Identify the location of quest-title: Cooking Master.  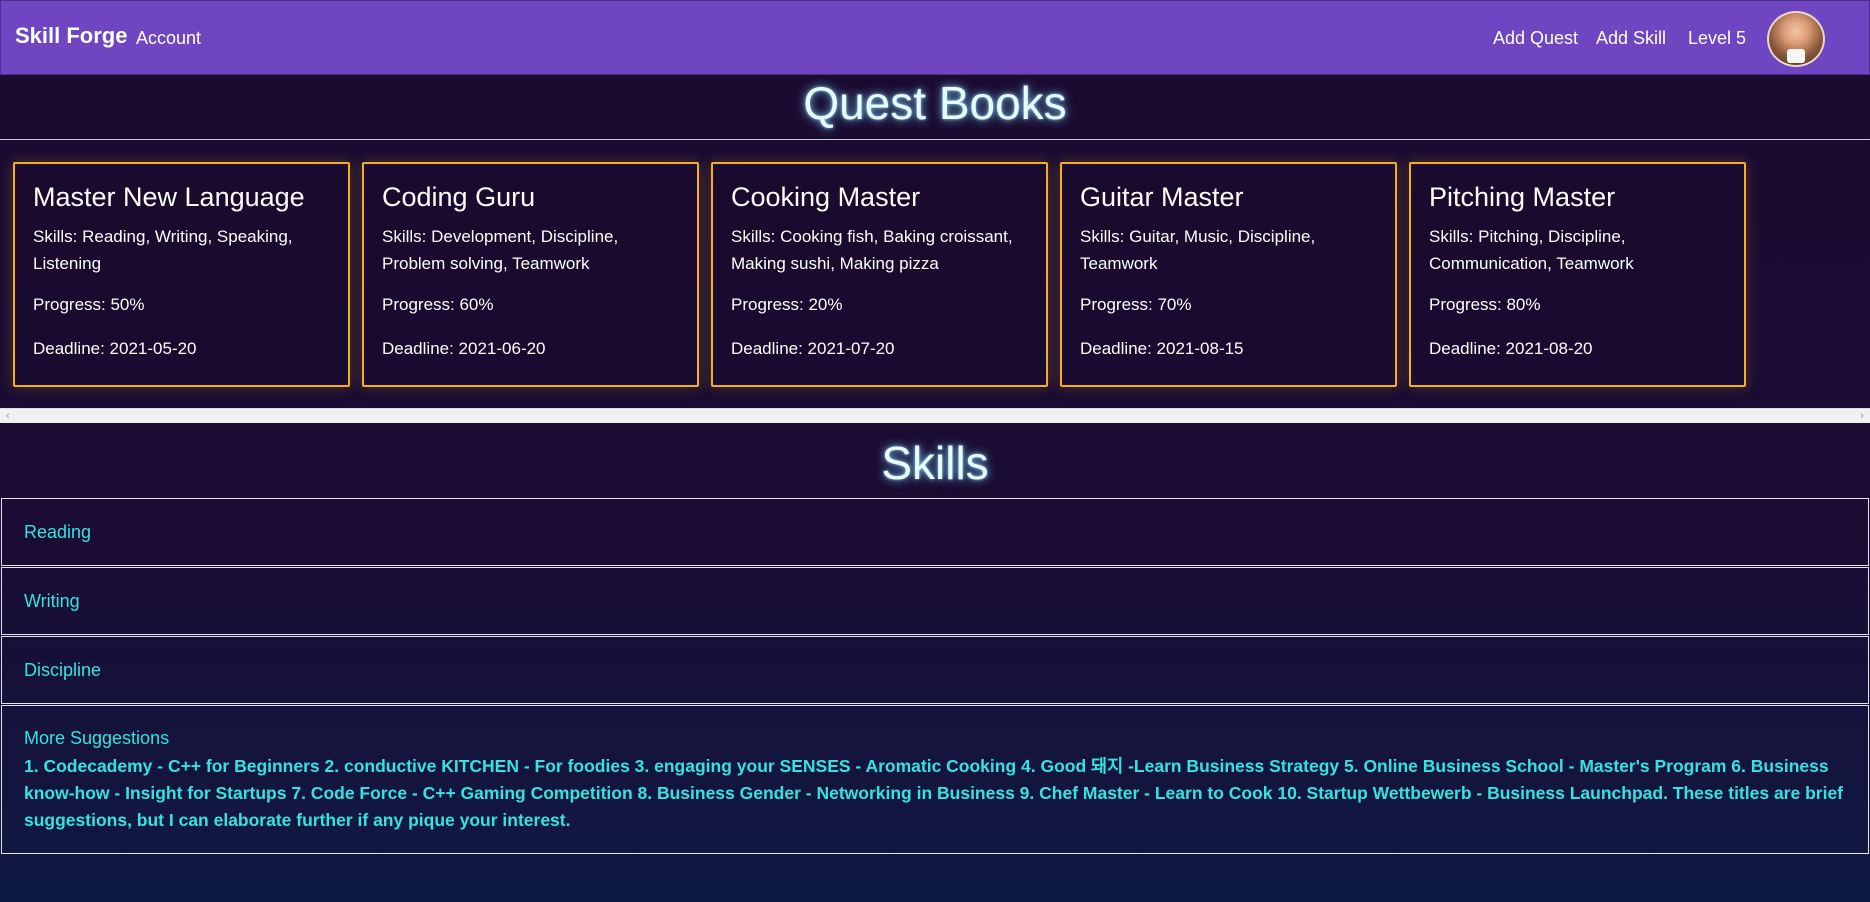
(826, 197).